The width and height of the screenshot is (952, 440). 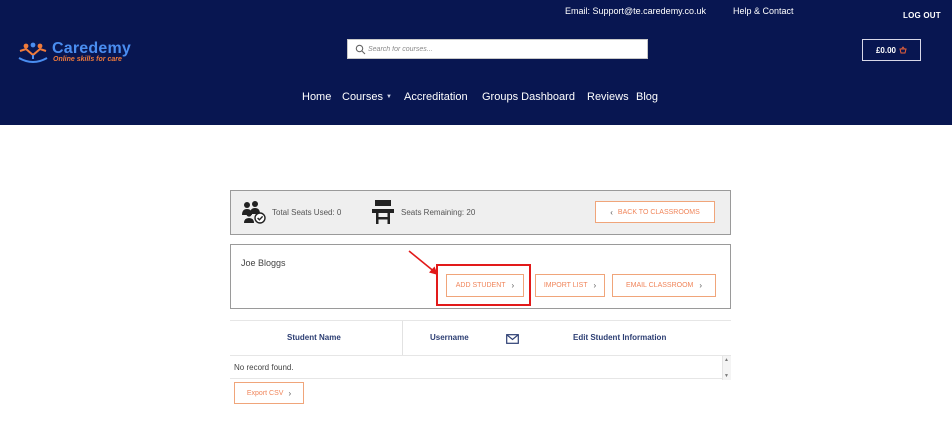 What do you see at coordinates (316, 97) in the screenshot?
I see `nav-item-home: Home` at bounding box center [316, 97].